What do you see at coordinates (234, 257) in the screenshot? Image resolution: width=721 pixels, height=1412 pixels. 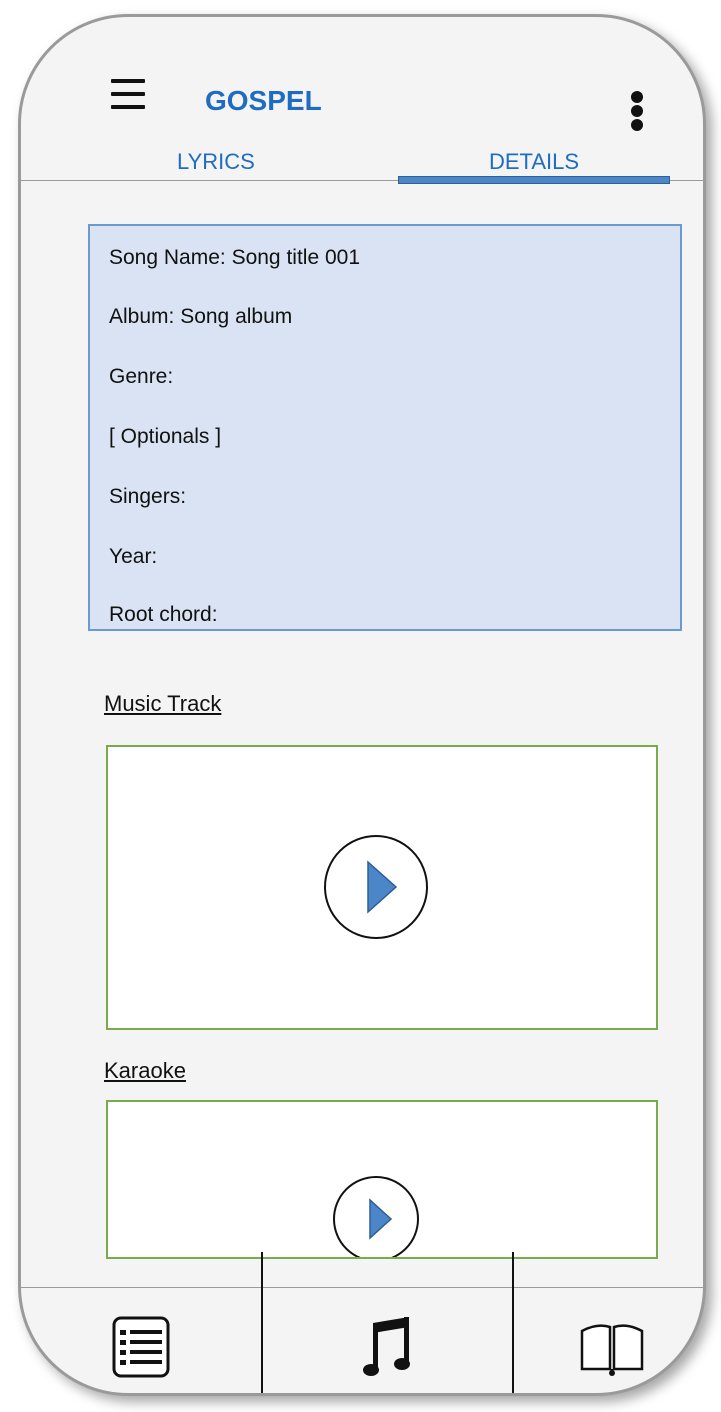 I see `song-name-field: Song Name: Song title 001` at bounding box center [234, 257].